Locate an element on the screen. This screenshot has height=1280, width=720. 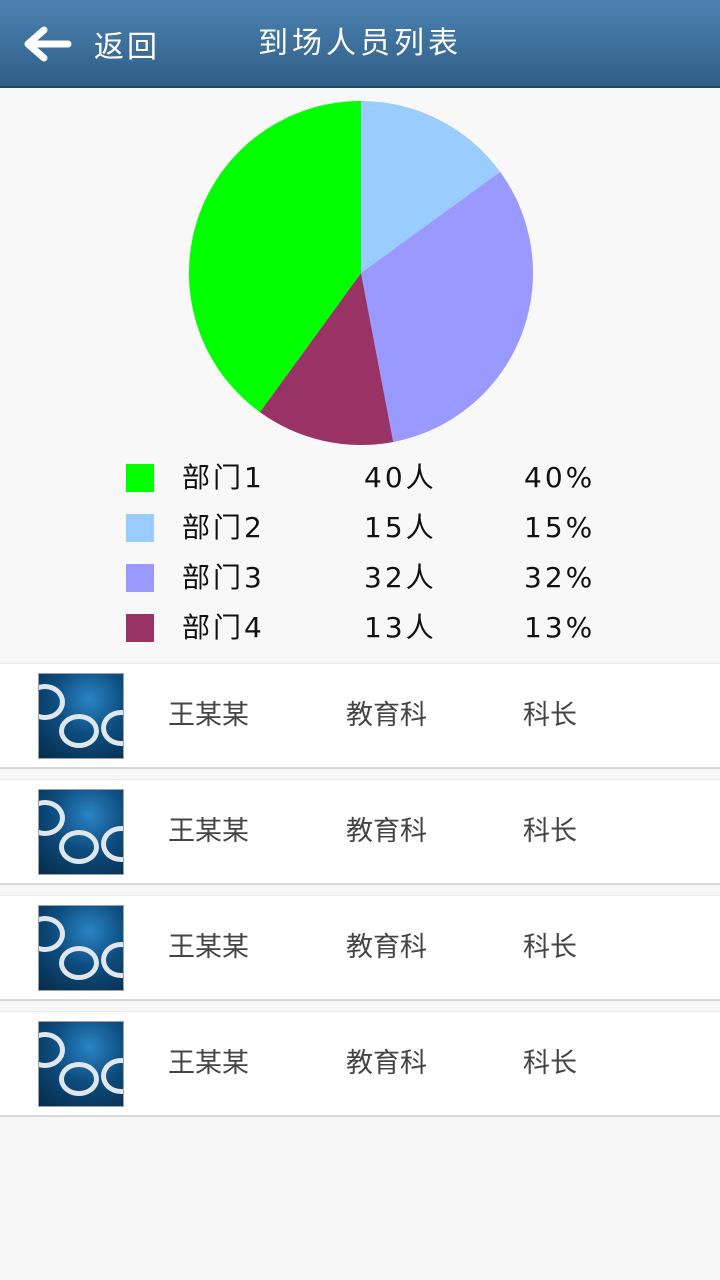
legend-row-dept4: 部门4 13人 13% is located at coordinates (386, 633).